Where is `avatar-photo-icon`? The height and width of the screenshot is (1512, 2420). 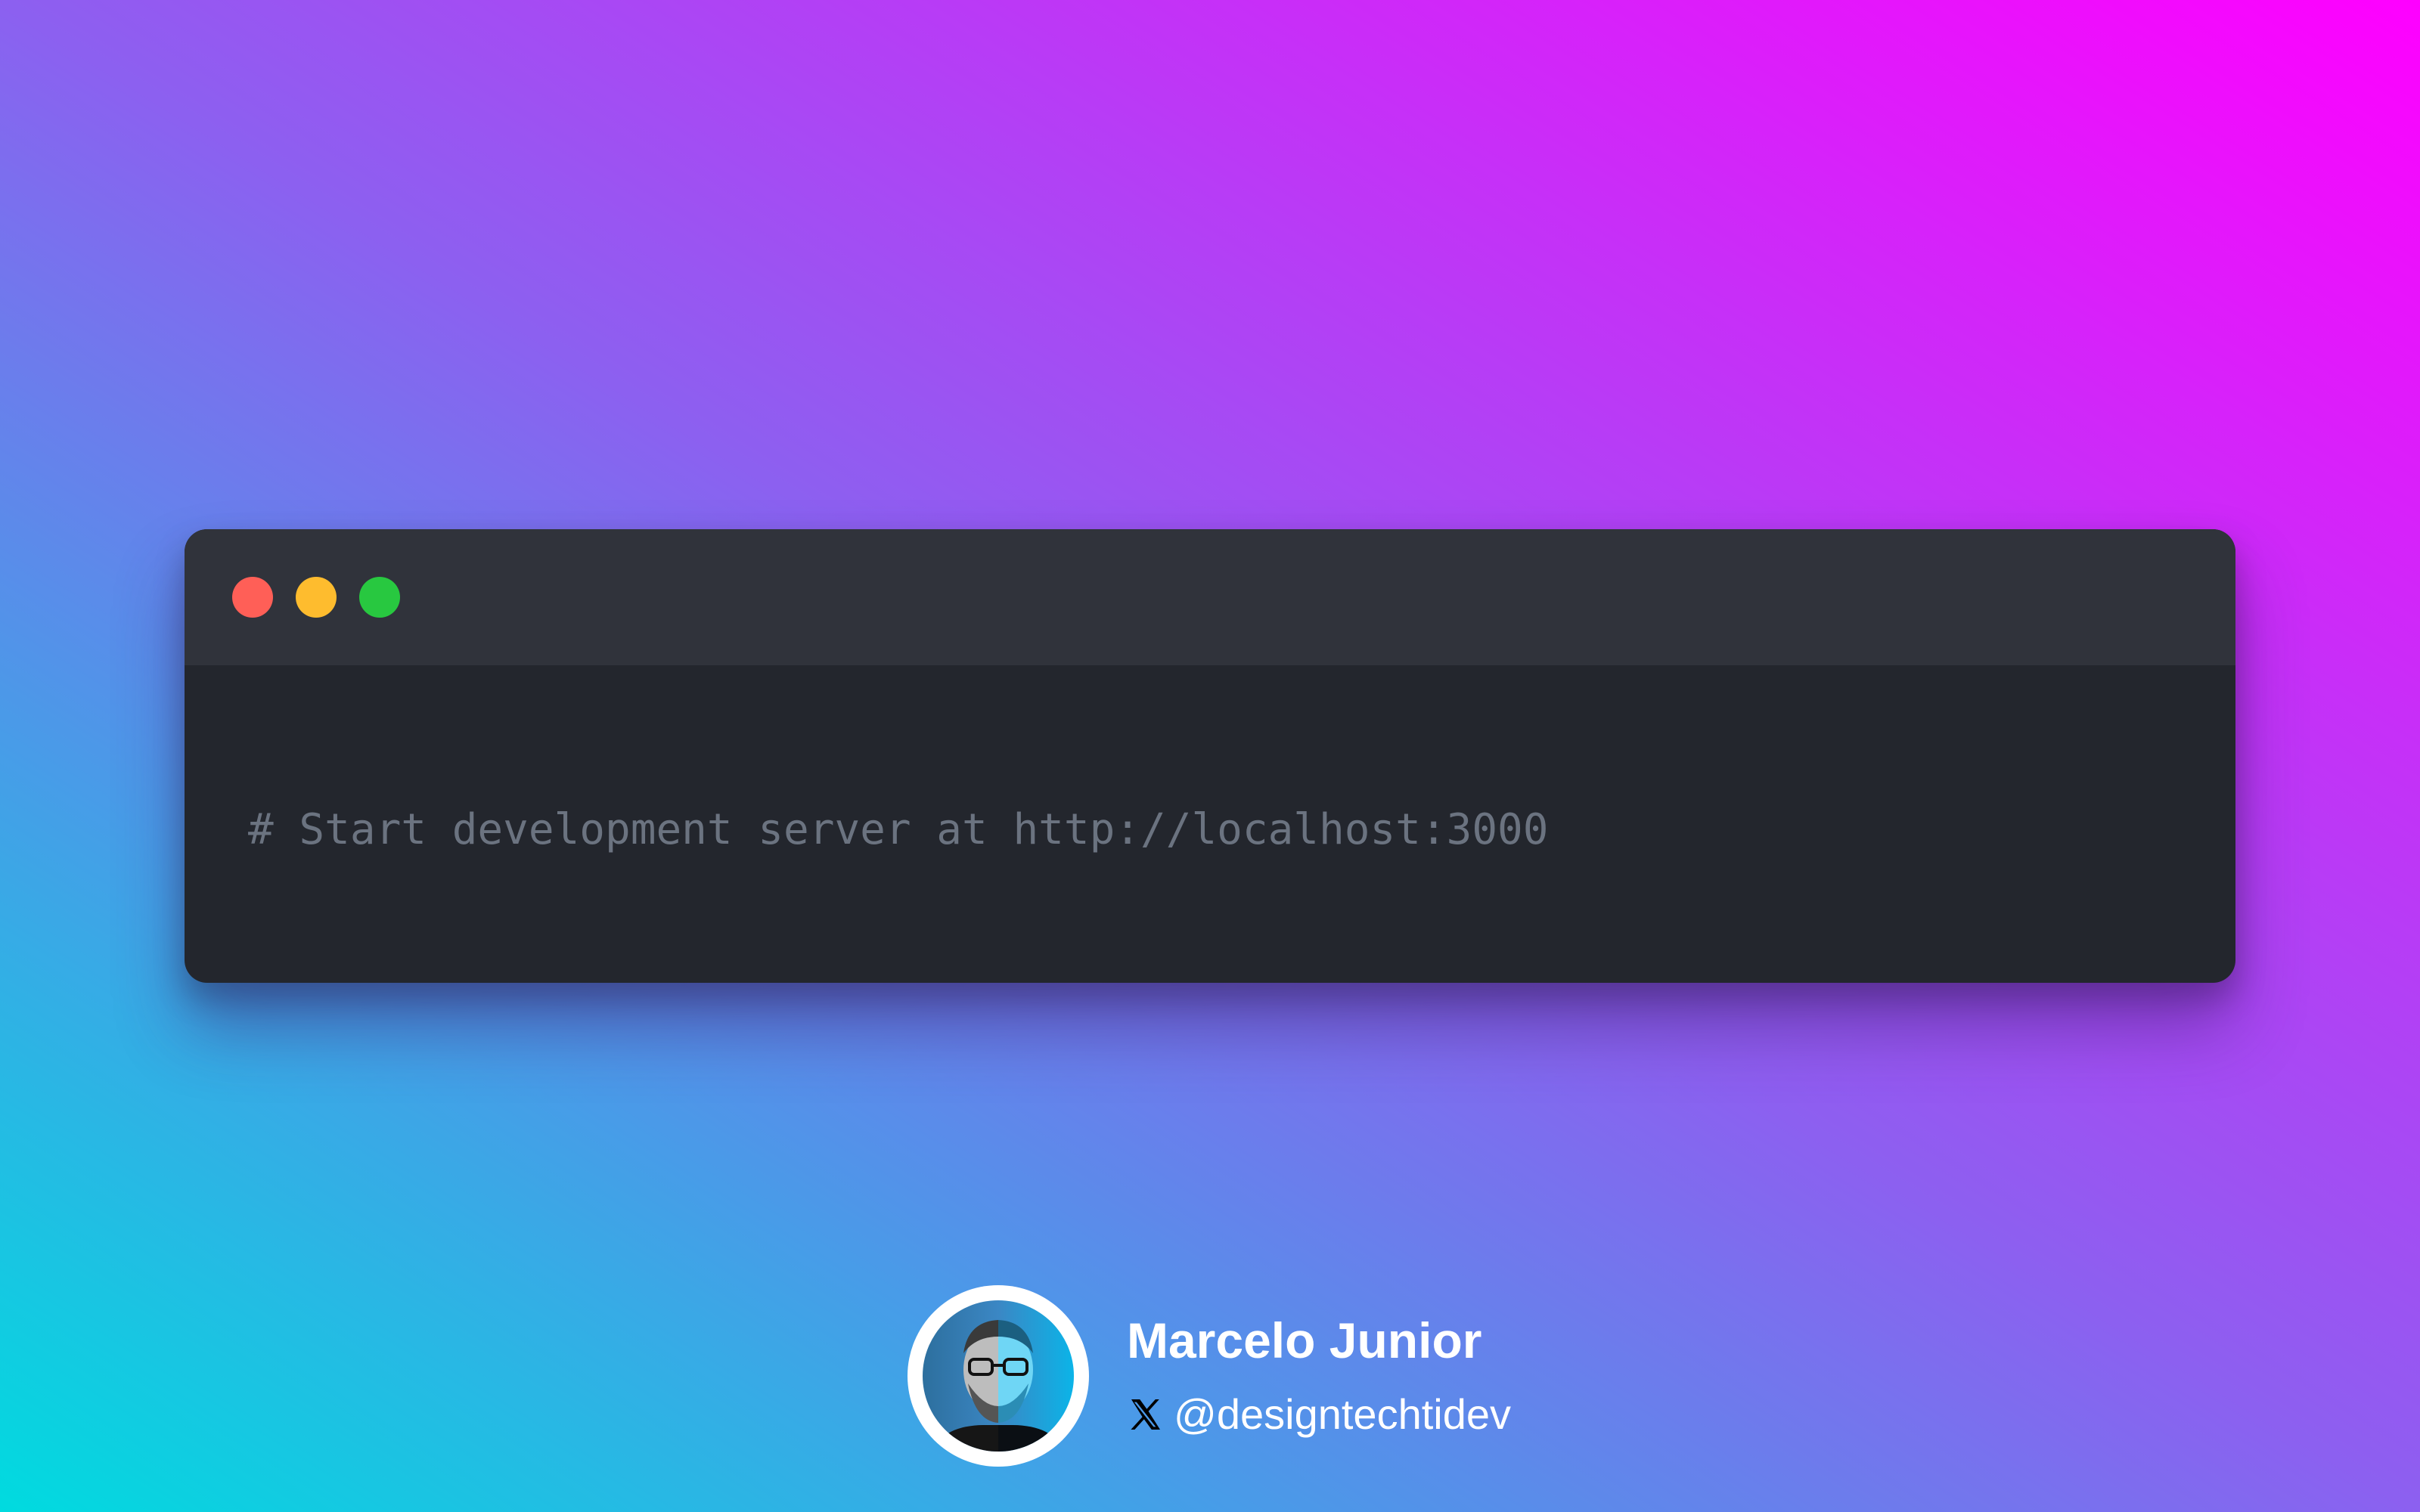 avatar-photo-icon is located at coordinates (998, 1376).